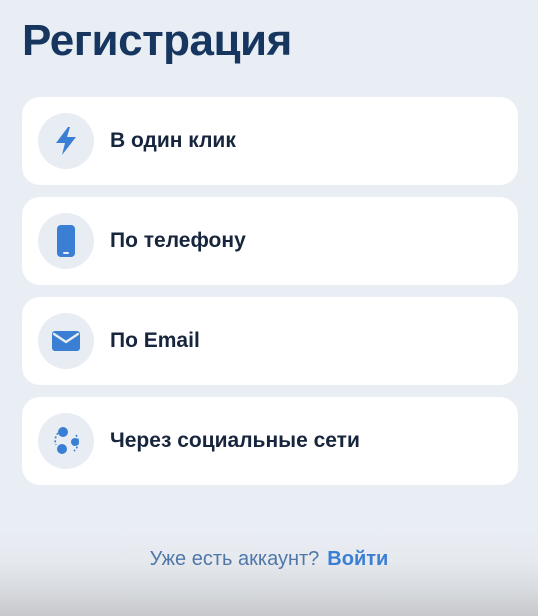  Describe the element at coordinates (270, 241) in the screenshot. I see `option-phone: По телефону` at that location.